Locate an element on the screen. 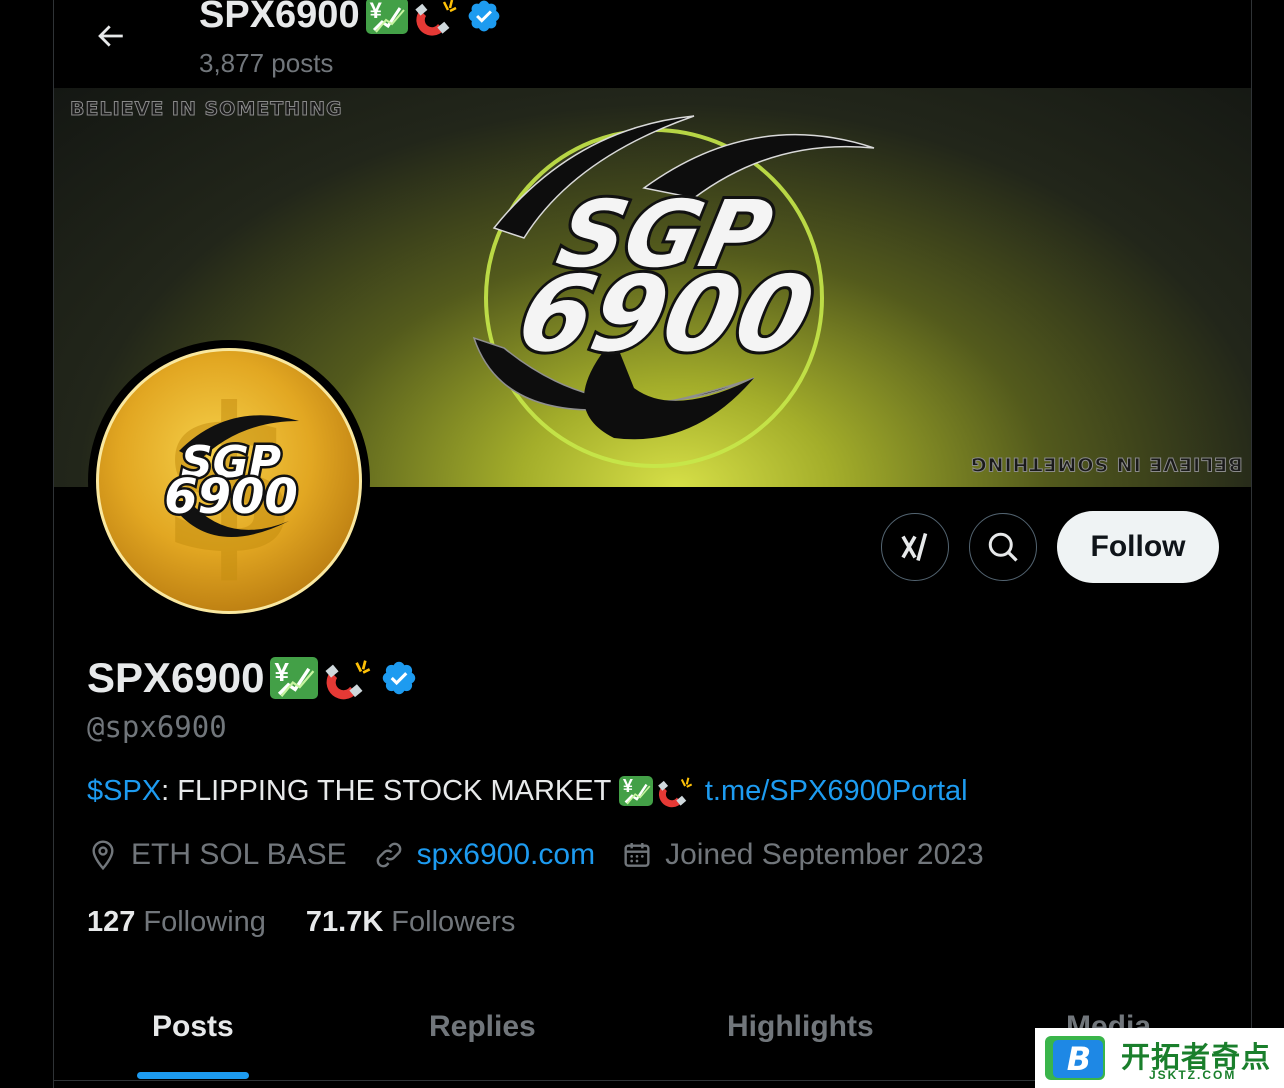 This screenshot has height=1088, width=1284. tab-replies: Replies is located at coordinates (482, 1027).